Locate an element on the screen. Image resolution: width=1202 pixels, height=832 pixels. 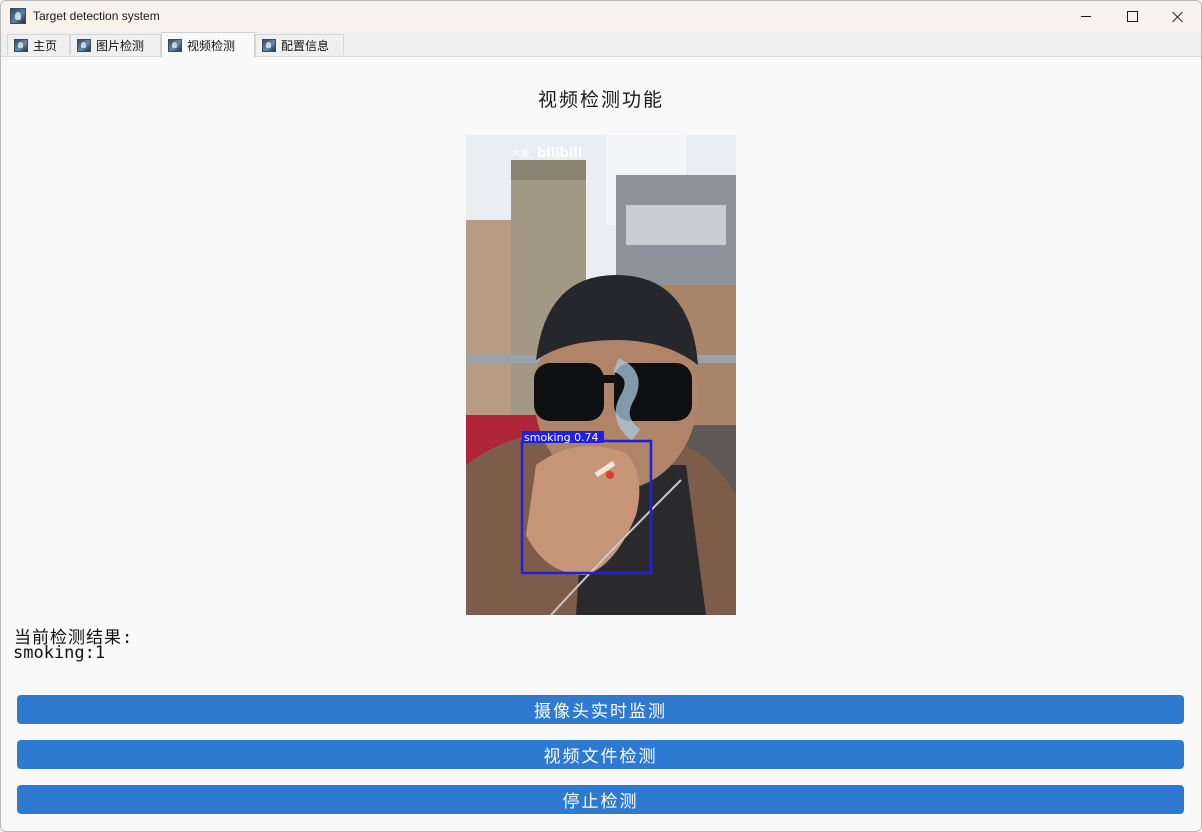
page-title: 视频检测功能 is located at coordinates (600, 100).